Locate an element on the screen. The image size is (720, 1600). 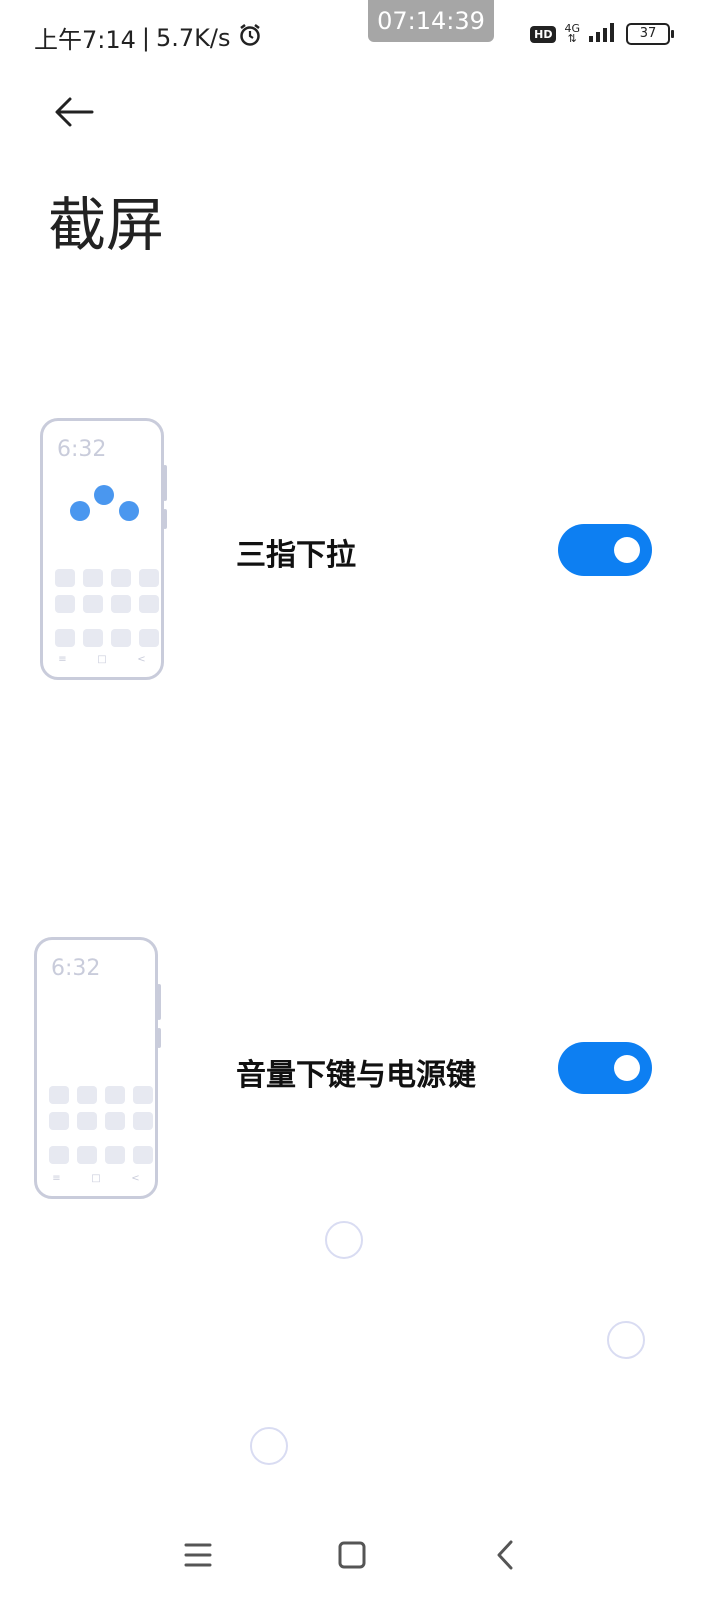
navigation-bar is located at coordinates (360, 1560).